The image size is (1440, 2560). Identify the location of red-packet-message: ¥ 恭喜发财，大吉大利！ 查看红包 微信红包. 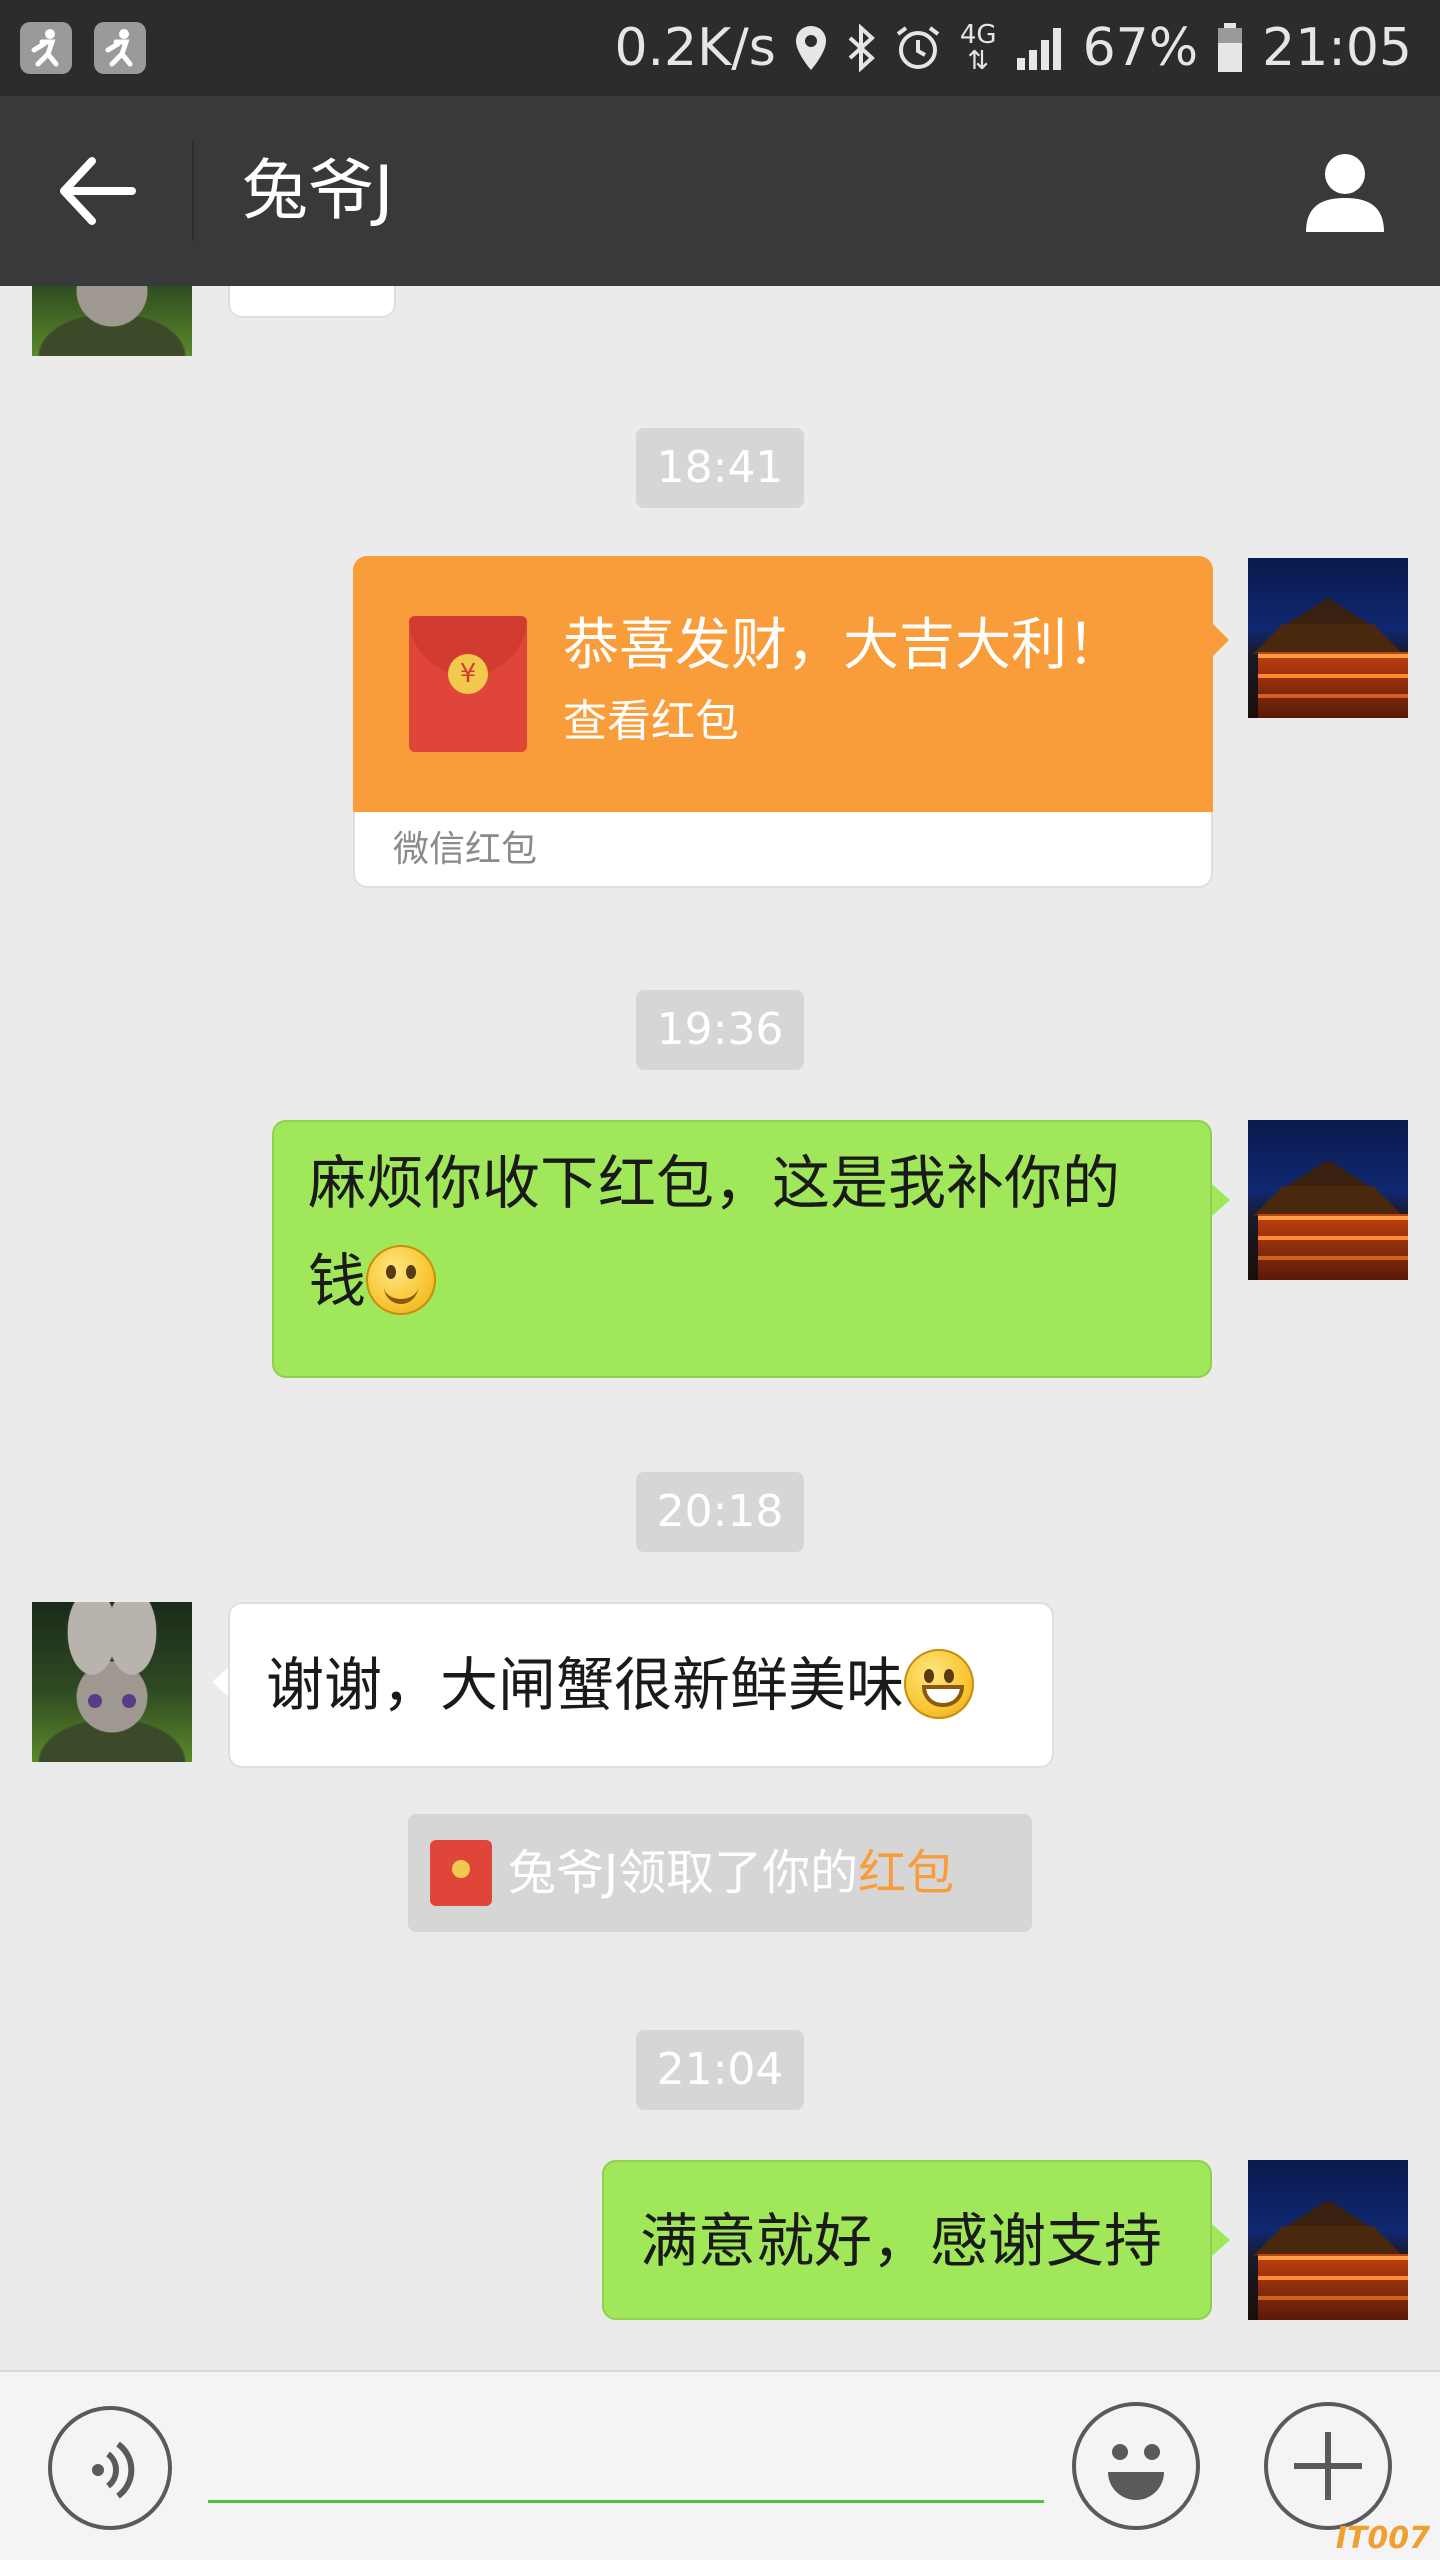
(791, 722).